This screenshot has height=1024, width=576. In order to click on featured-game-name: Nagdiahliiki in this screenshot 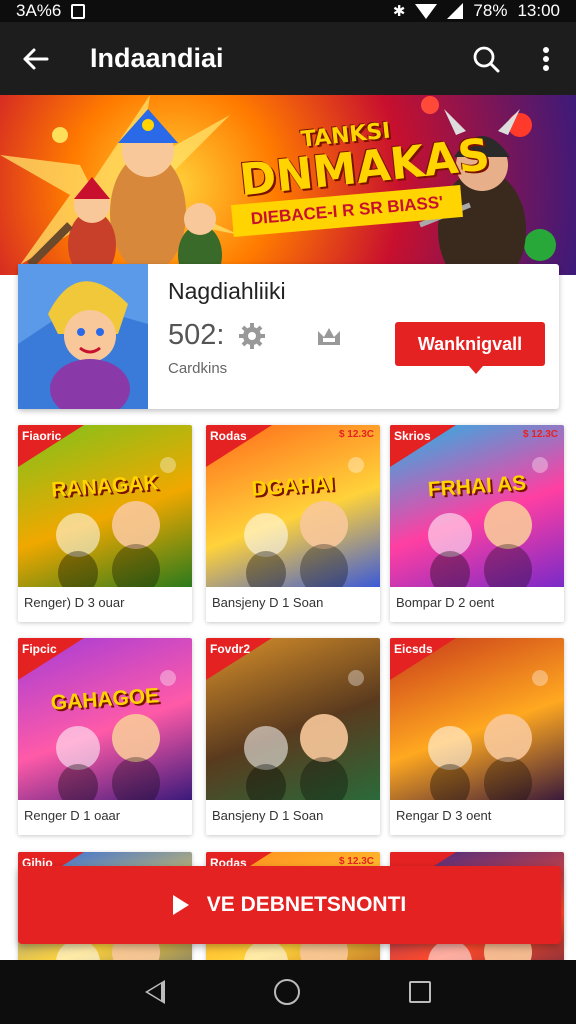, I will do `click(227, 291)`.